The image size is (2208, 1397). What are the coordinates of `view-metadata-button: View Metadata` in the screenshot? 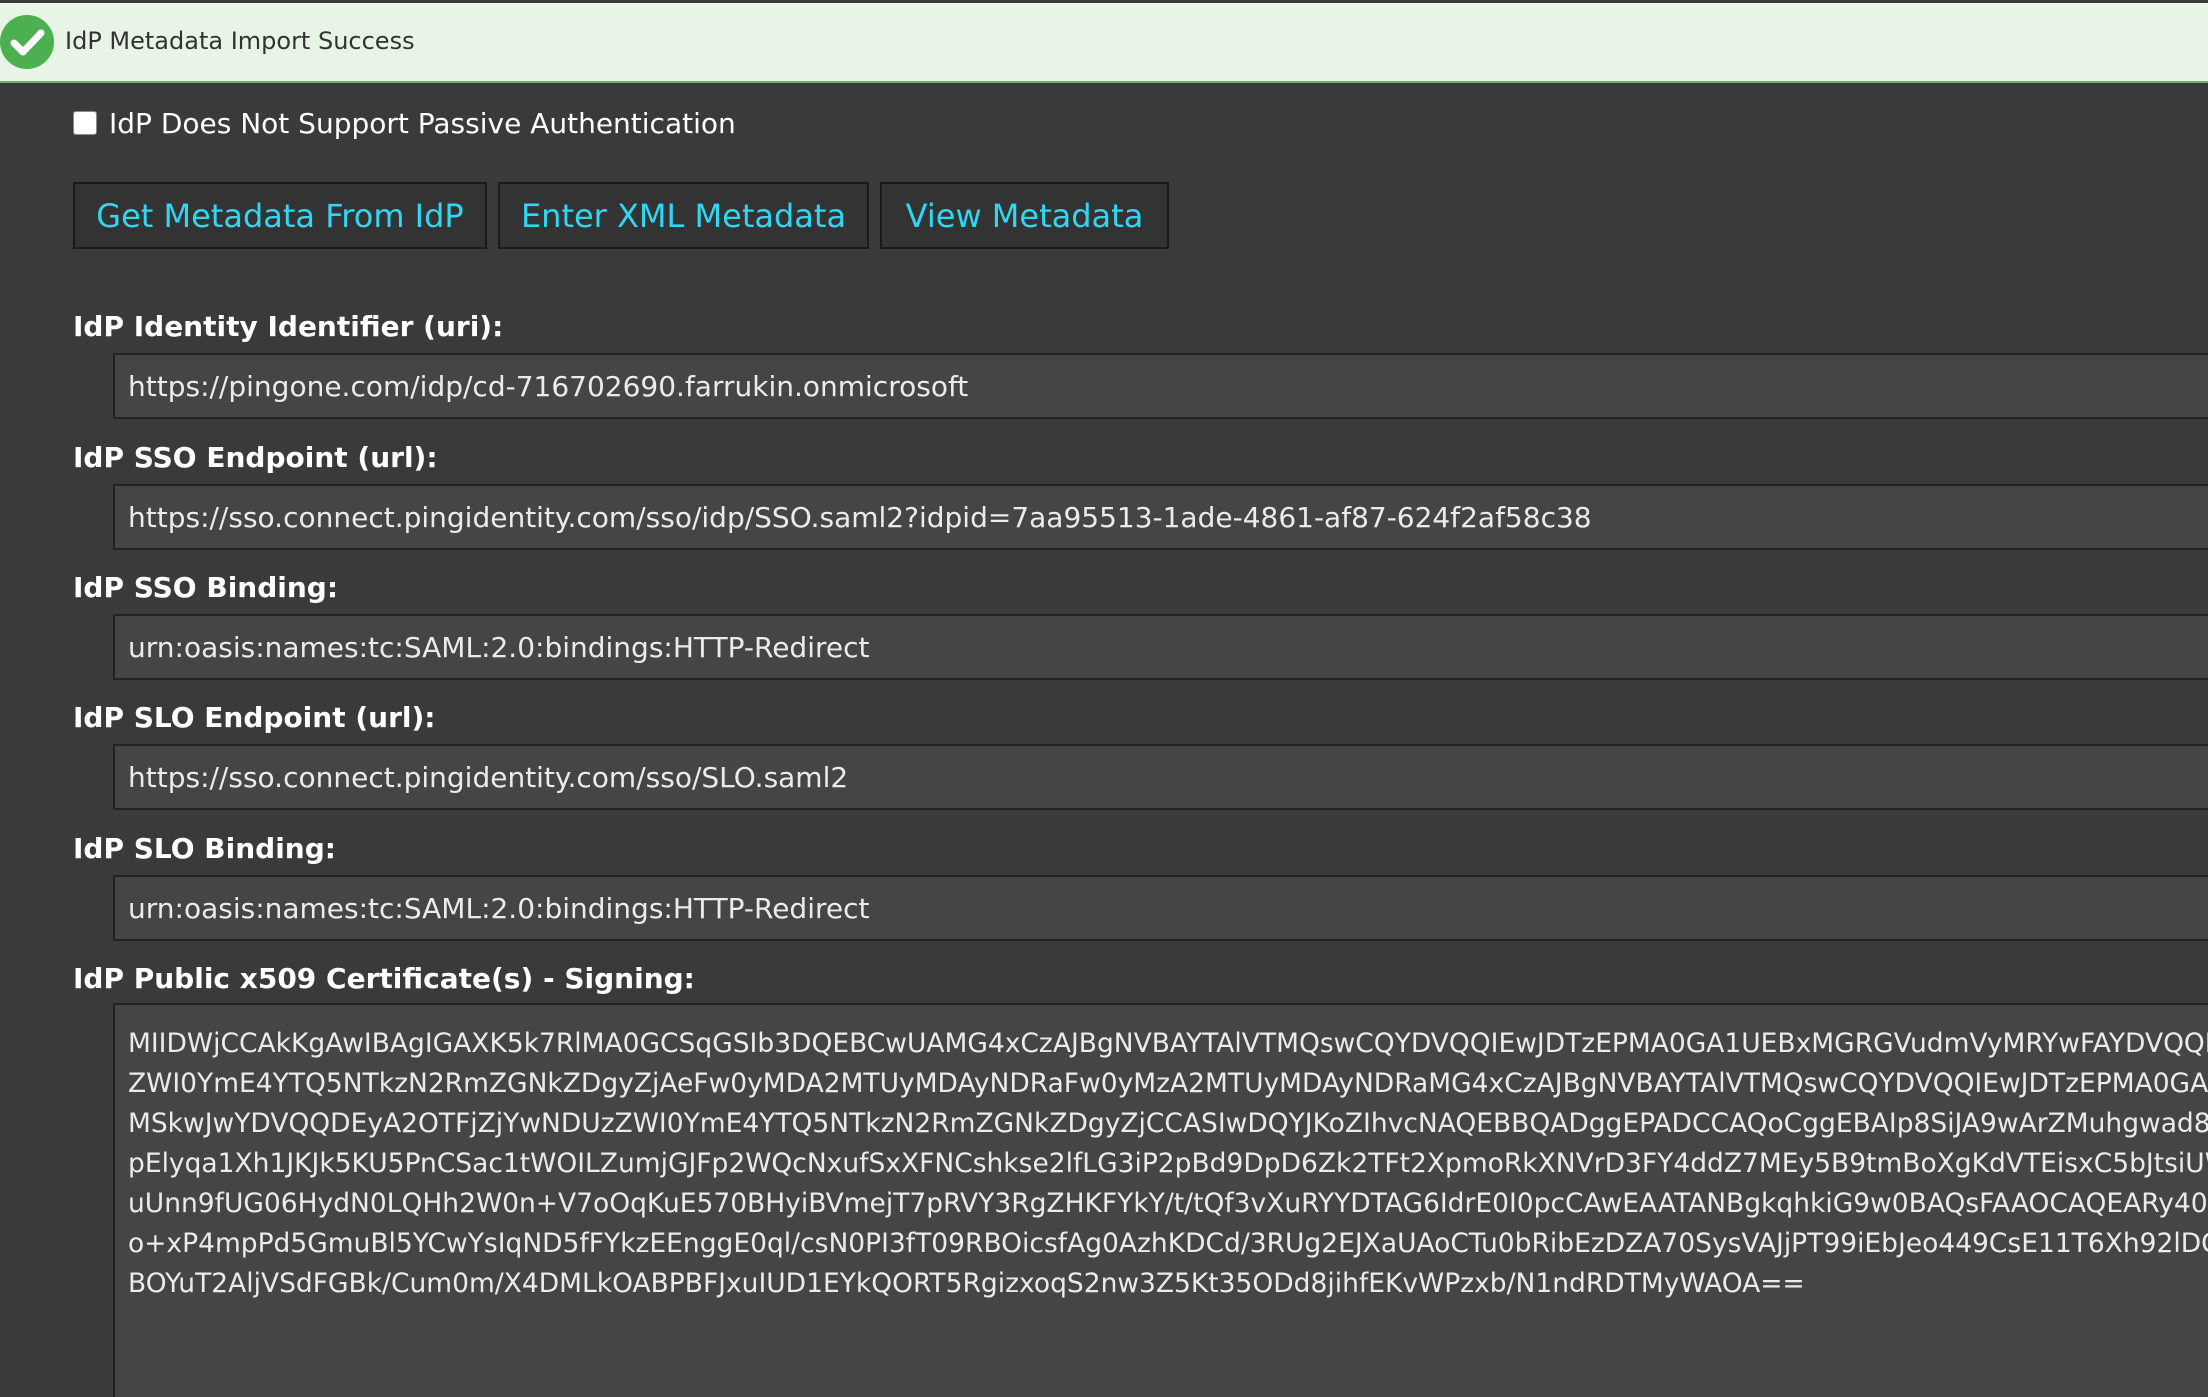 It's located at (1024, 215).